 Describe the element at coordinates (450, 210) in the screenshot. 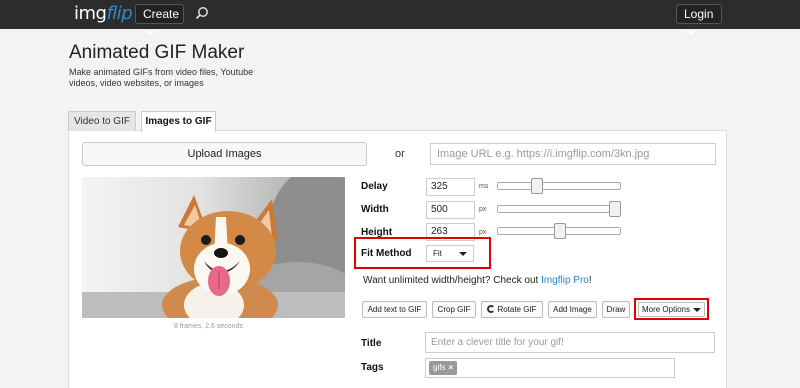

I see `width-input: 500` at that location.